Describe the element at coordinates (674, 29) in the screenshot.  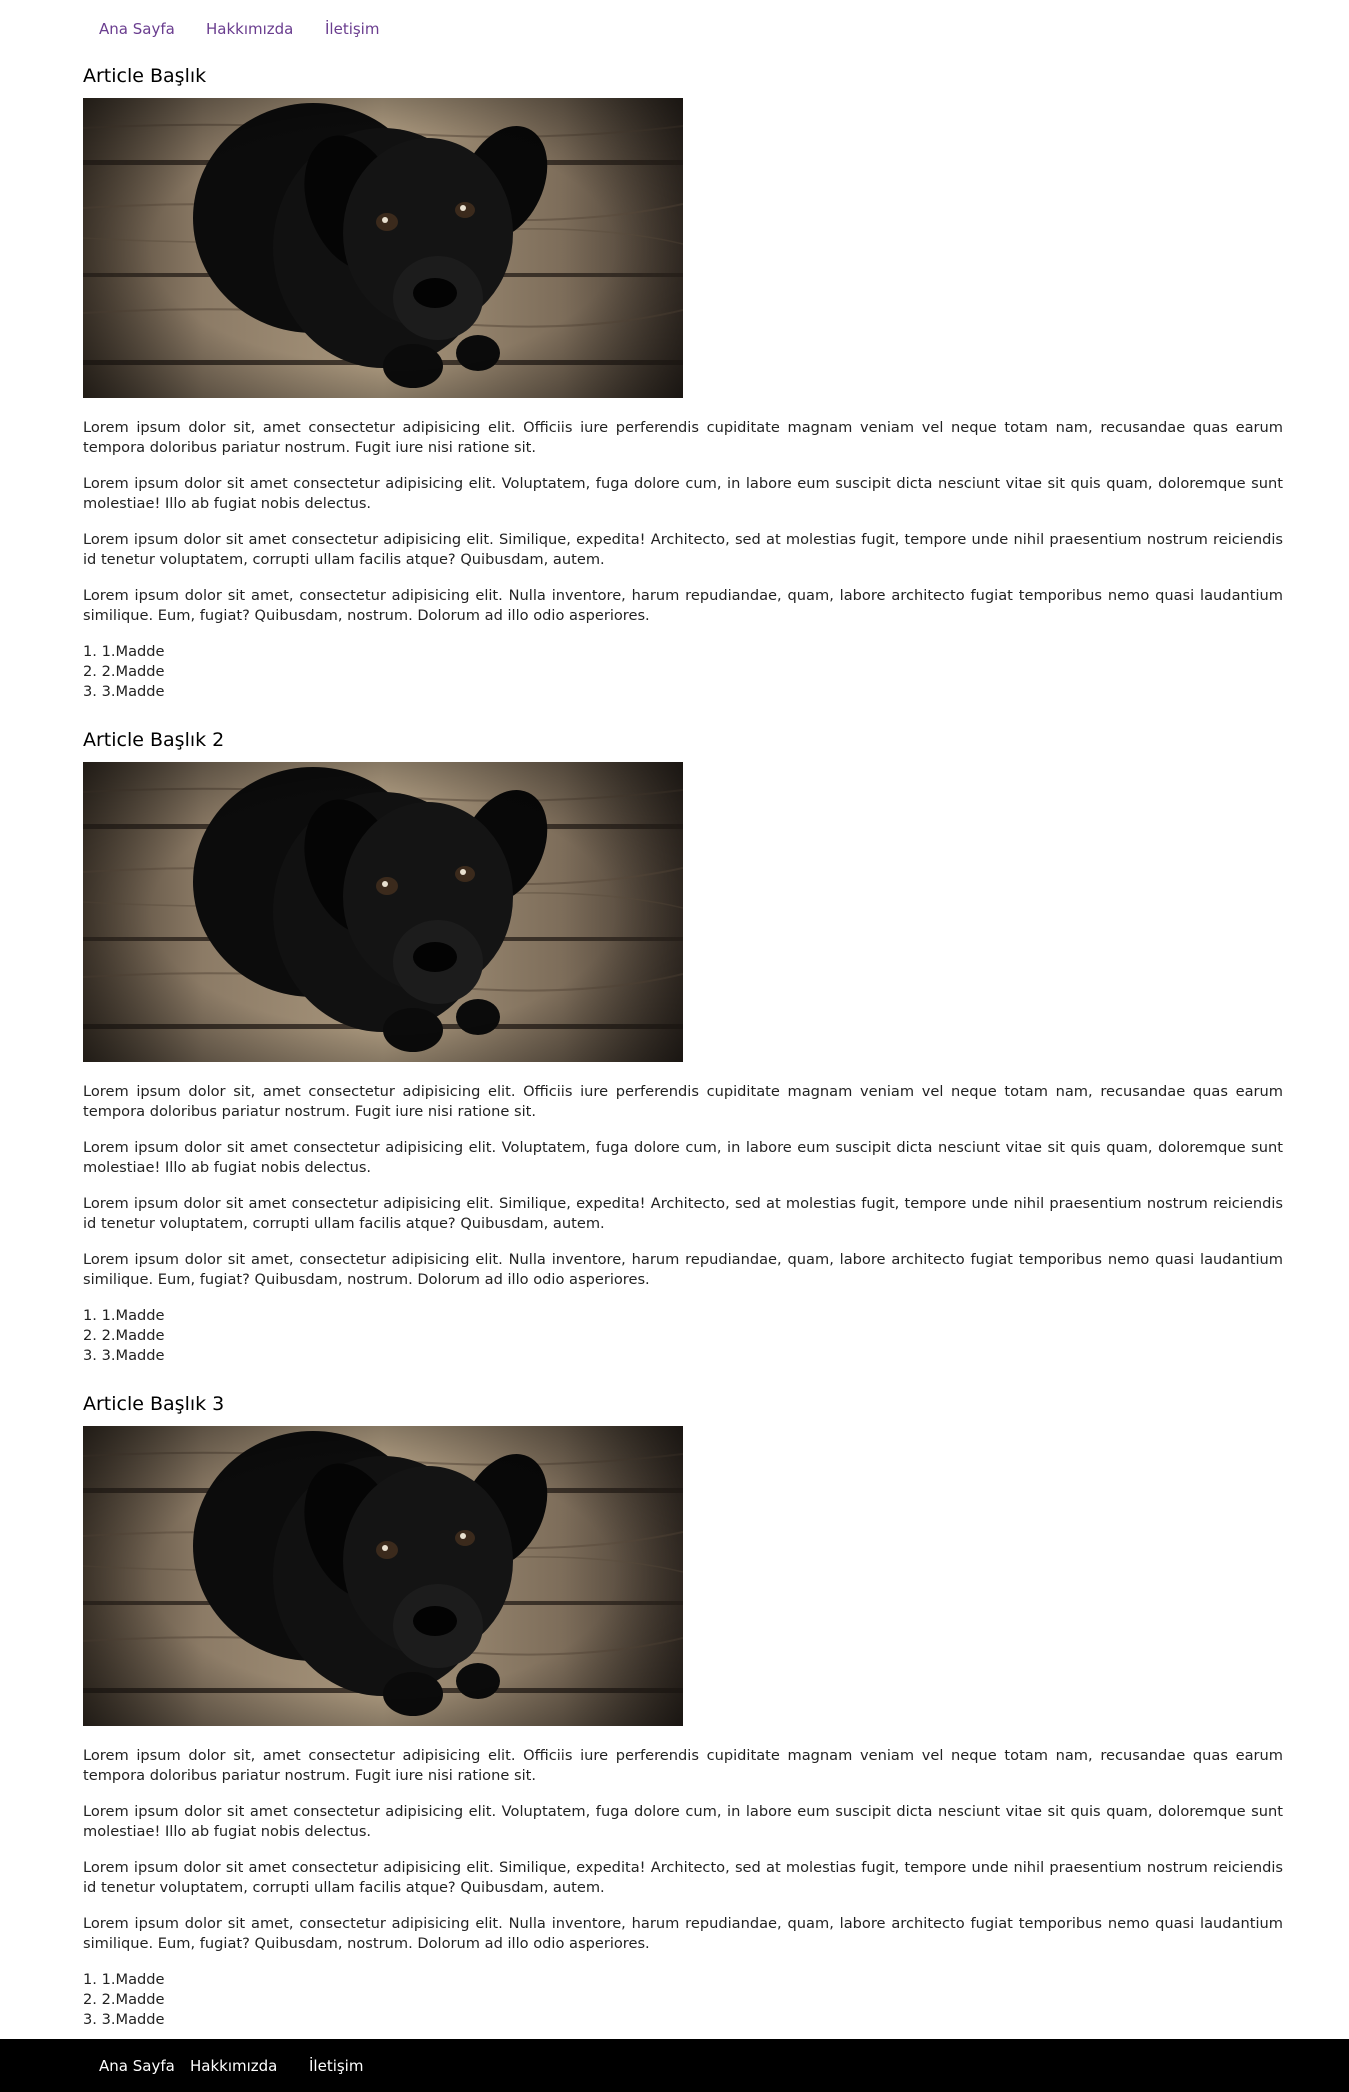
I see `top-nav: Ana Sayfa Hakkımızda İletişim` at that location.